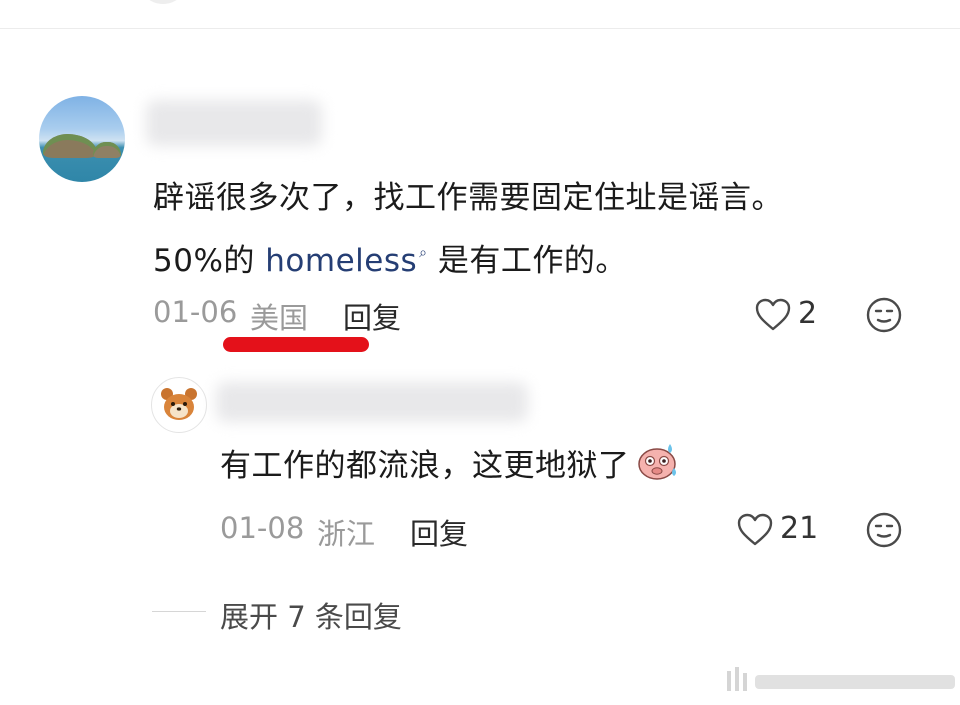 The width and height of the screenshot is (960, 705). Describe the element at coordinates (841, 680) in the screenshot. I see `watermark` at that location.